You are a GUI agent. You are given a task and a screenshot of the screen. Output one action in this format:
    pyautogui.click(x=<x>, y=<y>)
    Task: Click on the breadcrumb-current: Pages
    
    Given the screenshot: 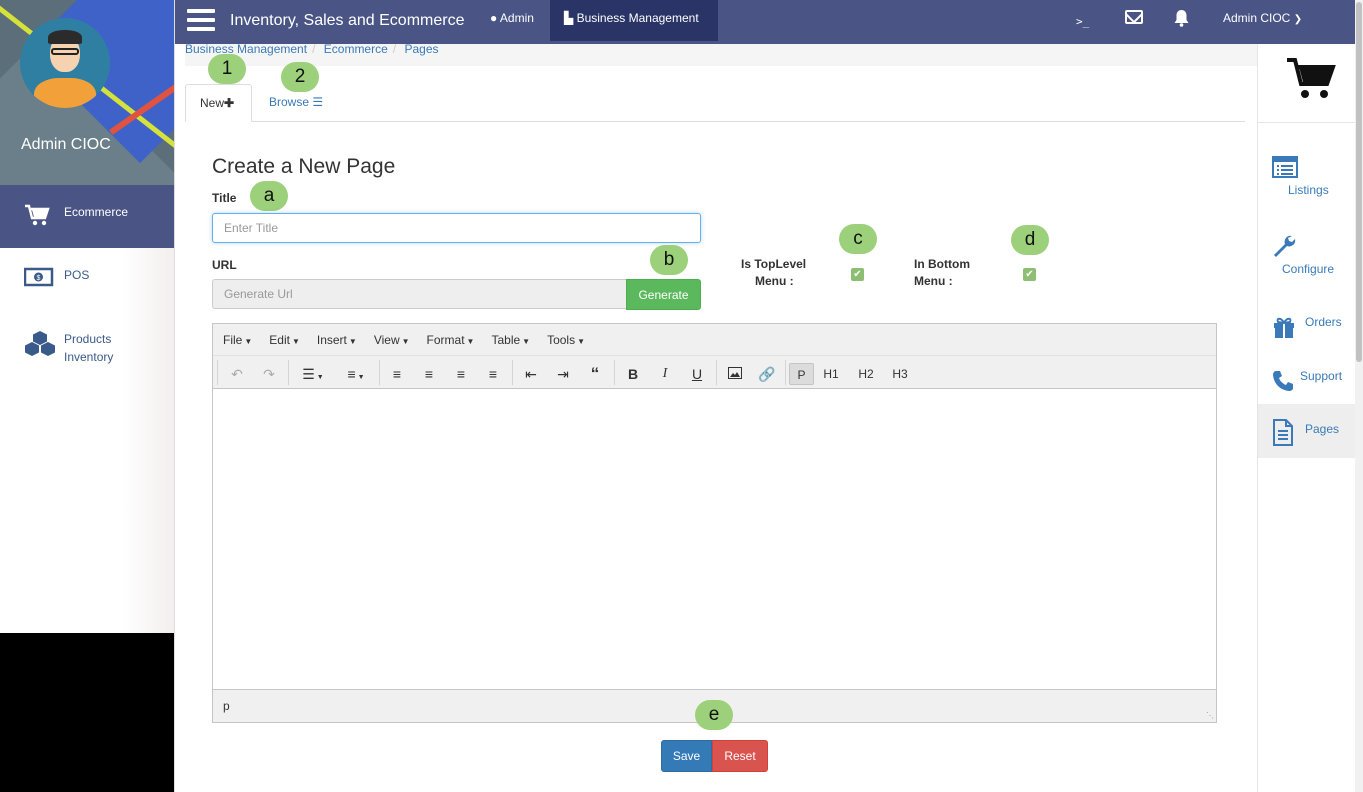 What is the action you would take?
    pyautogui.click(x=421, y=49)
    